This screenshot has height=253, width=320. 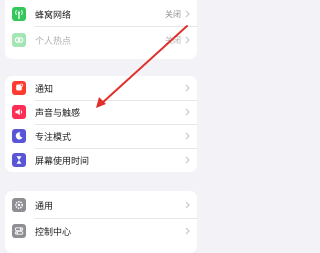 I want to click on hotspot-link-icon, so click(x=19, y=40).